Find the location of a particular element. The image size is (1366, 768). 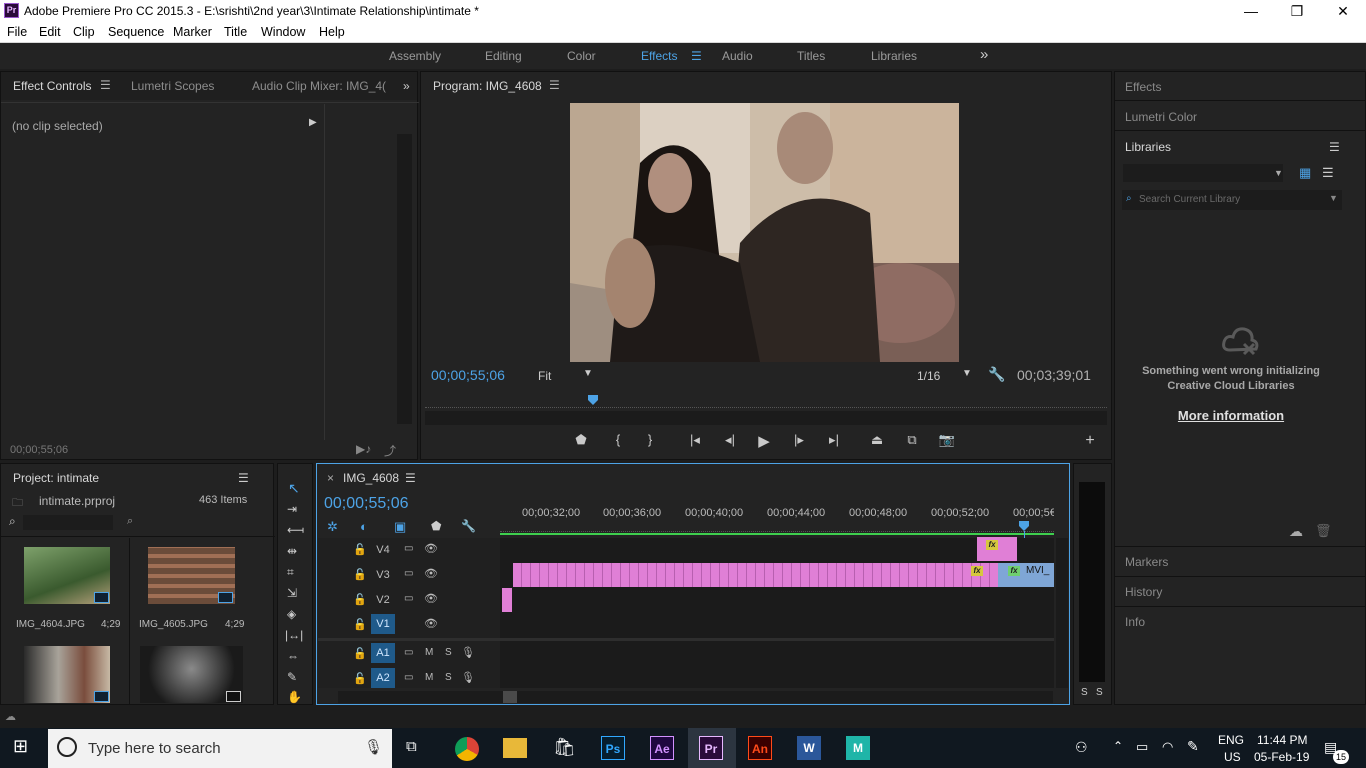

menu-marker: Marker is located at coordinates (192, 32).